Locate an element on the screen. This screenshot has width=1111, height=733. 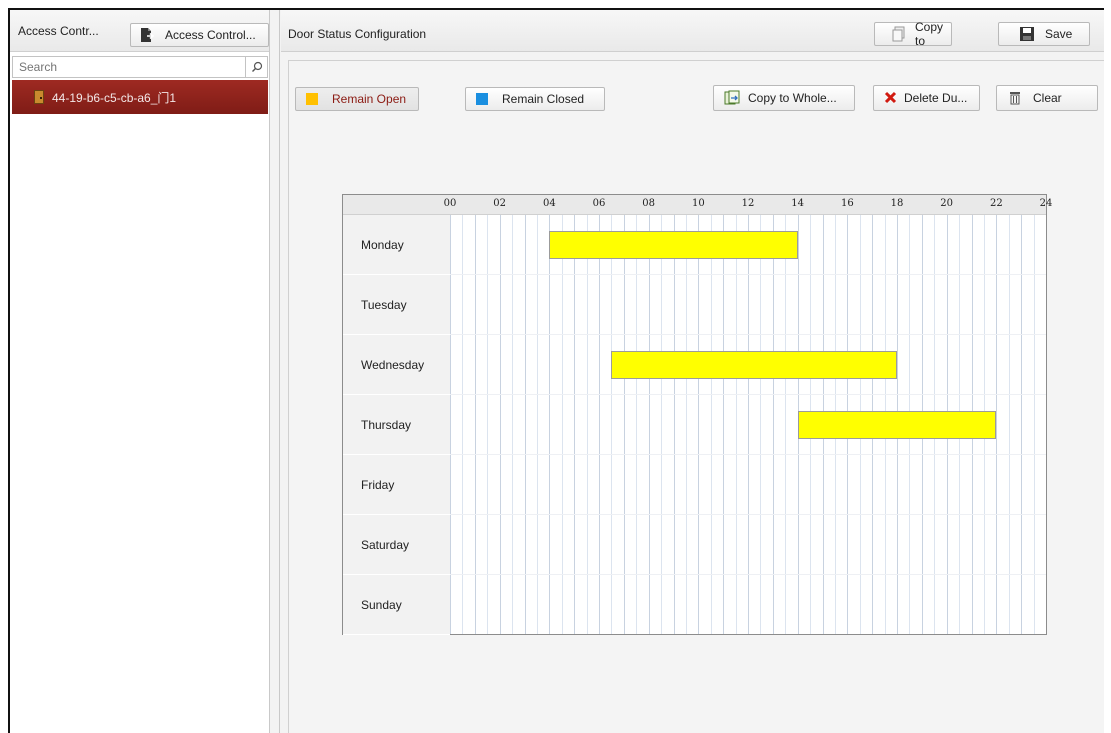
clear-label: Clear is located at coordinates (1047, 98).